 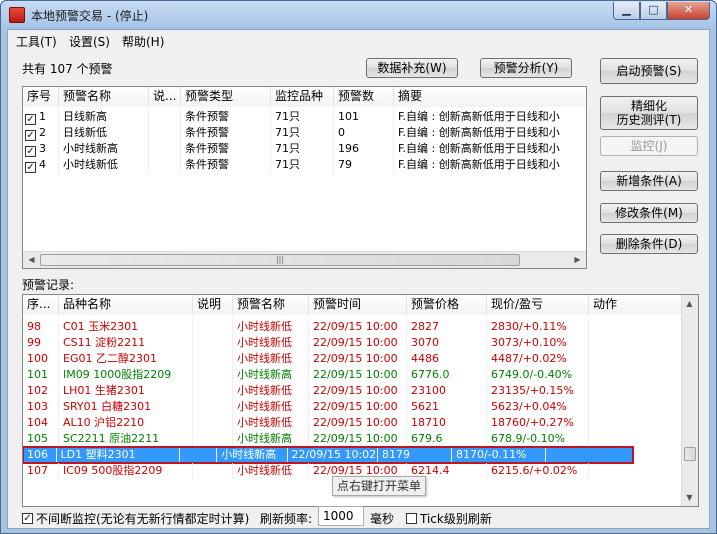 I want to click on data-supplement-button: 数据补充(W), so click(x=412, y=68).